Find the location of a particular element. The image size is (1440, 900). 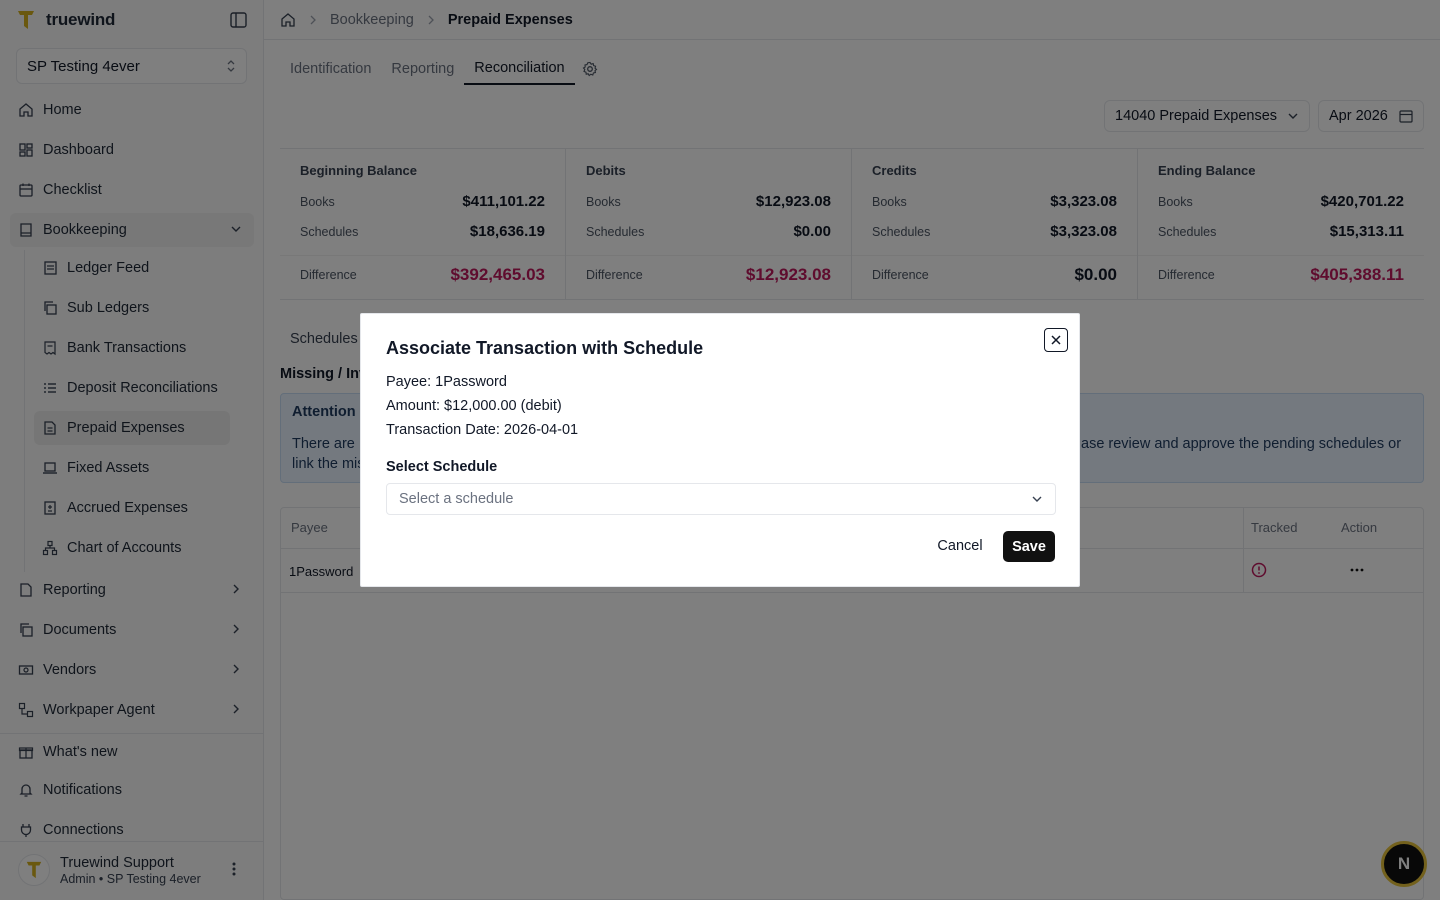

dialog-payee: Payee: 1Password is located at coordinates (446, 382).